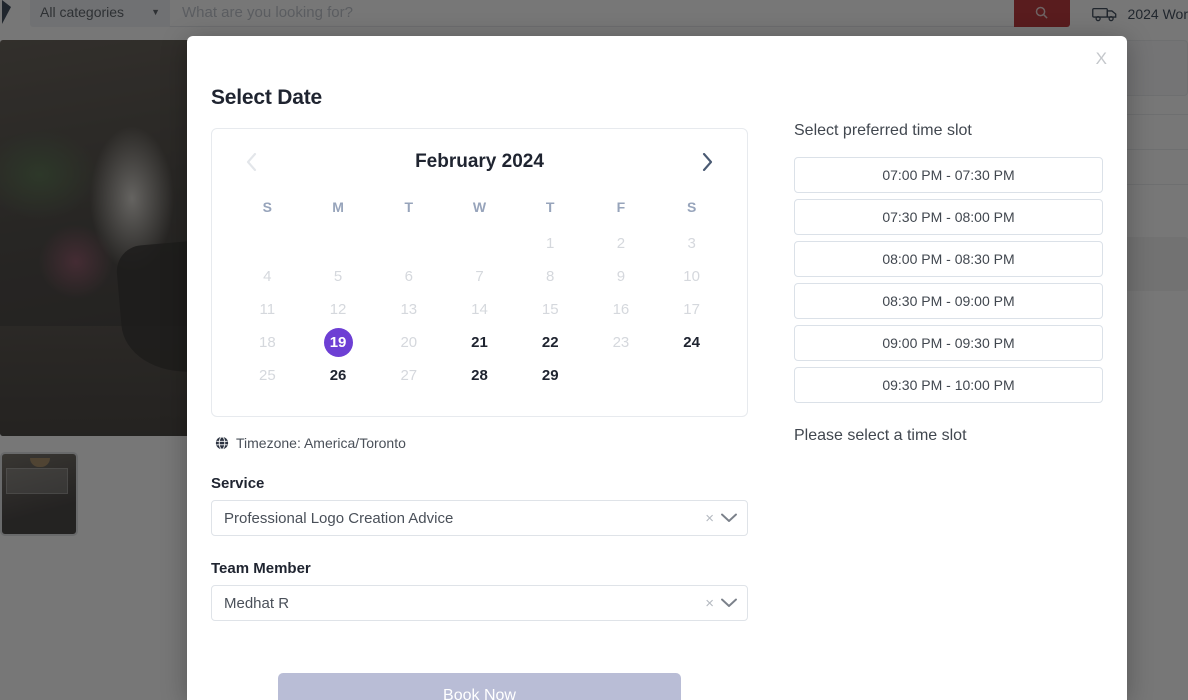  What do you see at coordinates (550, 207) in the screenshot?
I see `calendar-weekday-4: T` at bounding box center [550, 207].